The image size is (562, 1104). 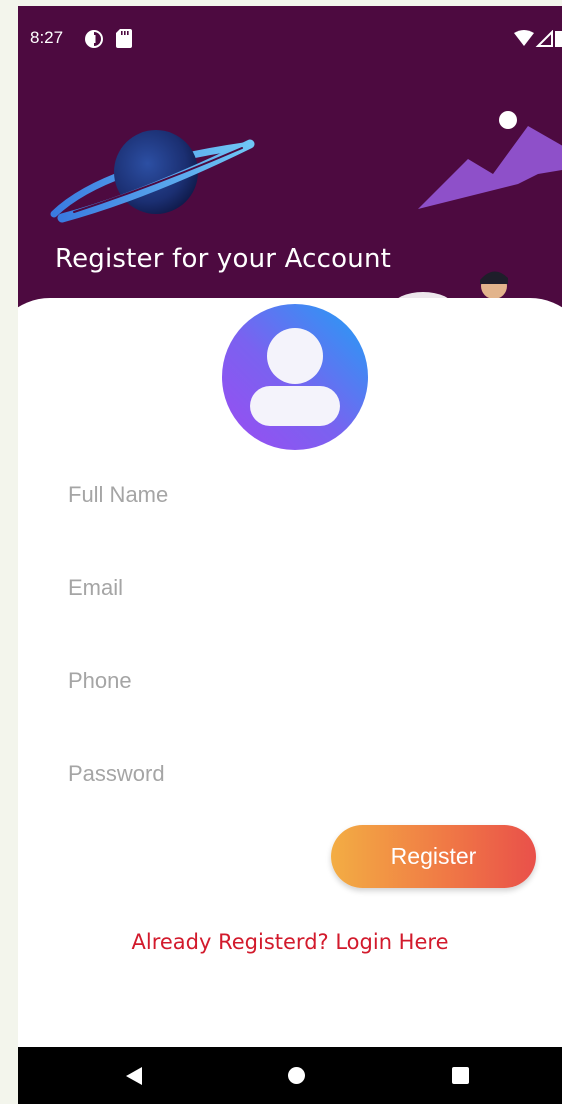 I want to click on full-name-input, so click(x=278, y=495).